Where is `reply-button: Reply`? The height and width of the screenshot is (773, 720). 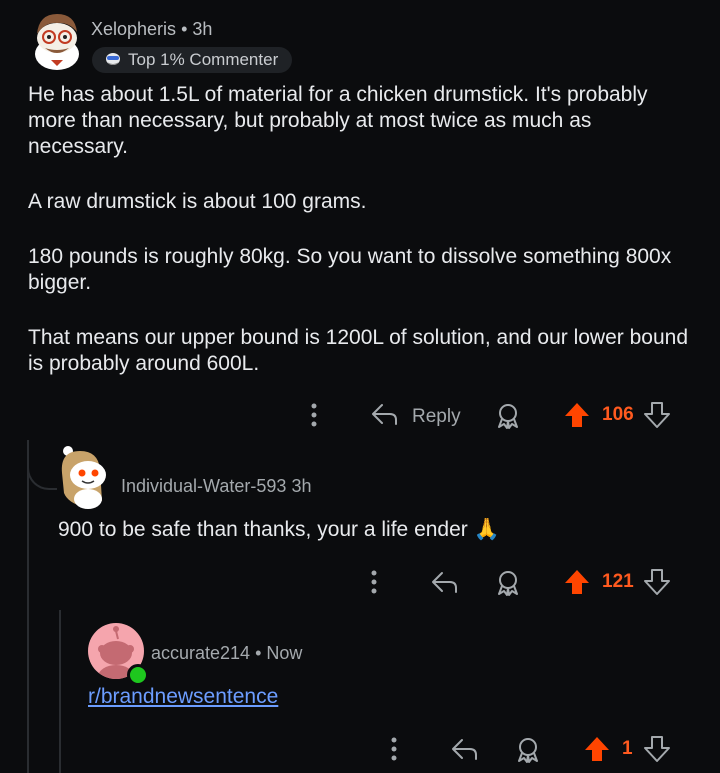
reply-button: Reply is located at coordinates (415, 417).